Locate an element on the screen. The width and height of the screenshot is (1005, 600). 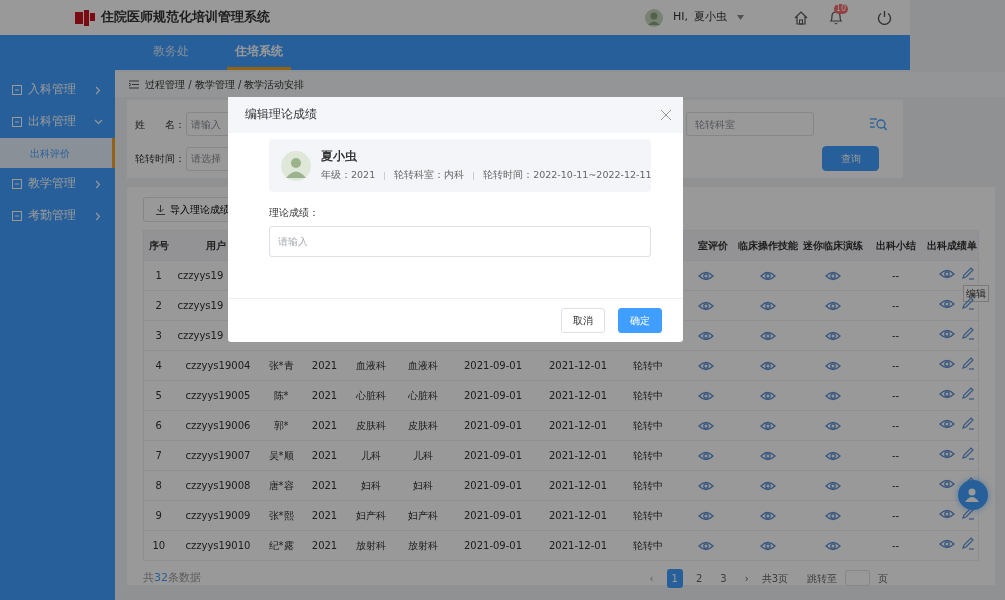
chevron-right-icon is located at coordinates (98, 90).